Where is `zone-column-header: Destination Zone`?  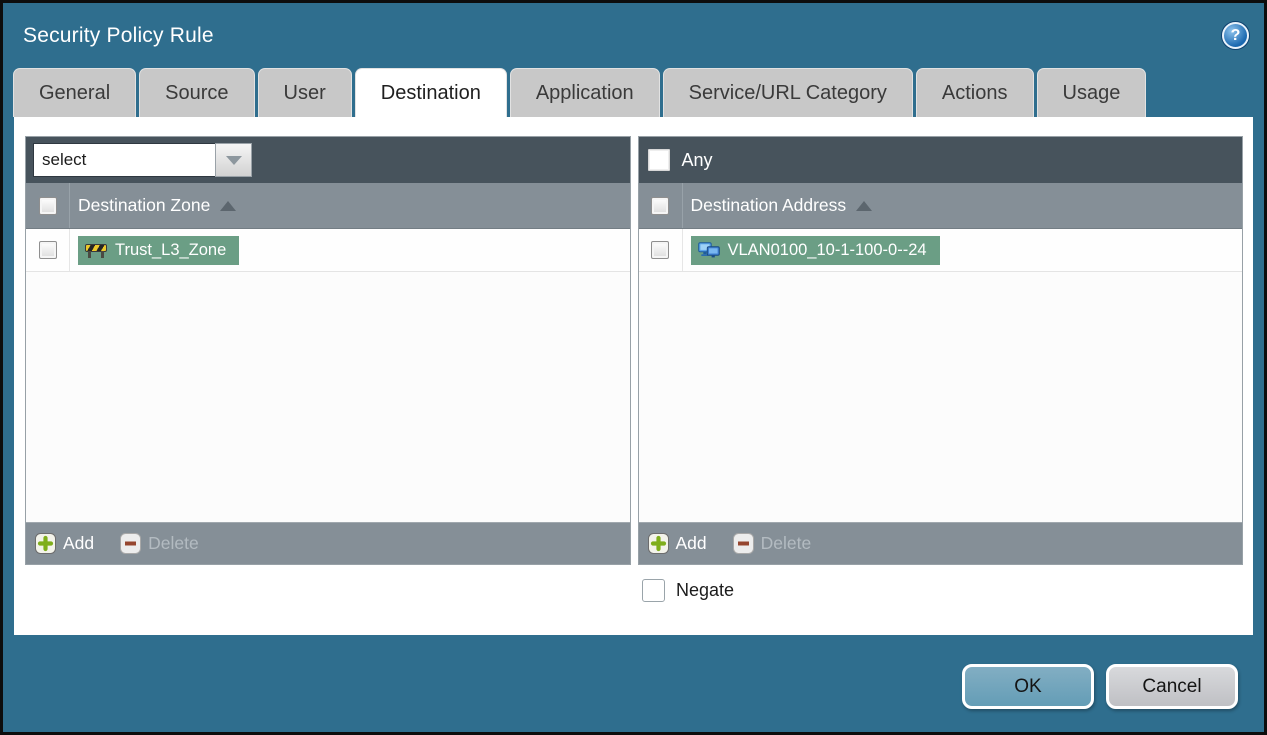
zone-column-header: Destination Zone is located at coordinates (328, 206).